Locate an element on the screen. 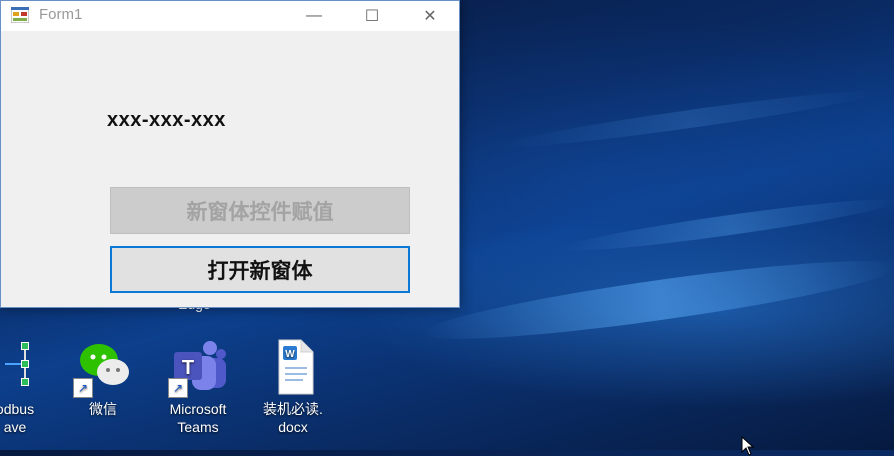  app-icon is located at coordinates (20, 15).